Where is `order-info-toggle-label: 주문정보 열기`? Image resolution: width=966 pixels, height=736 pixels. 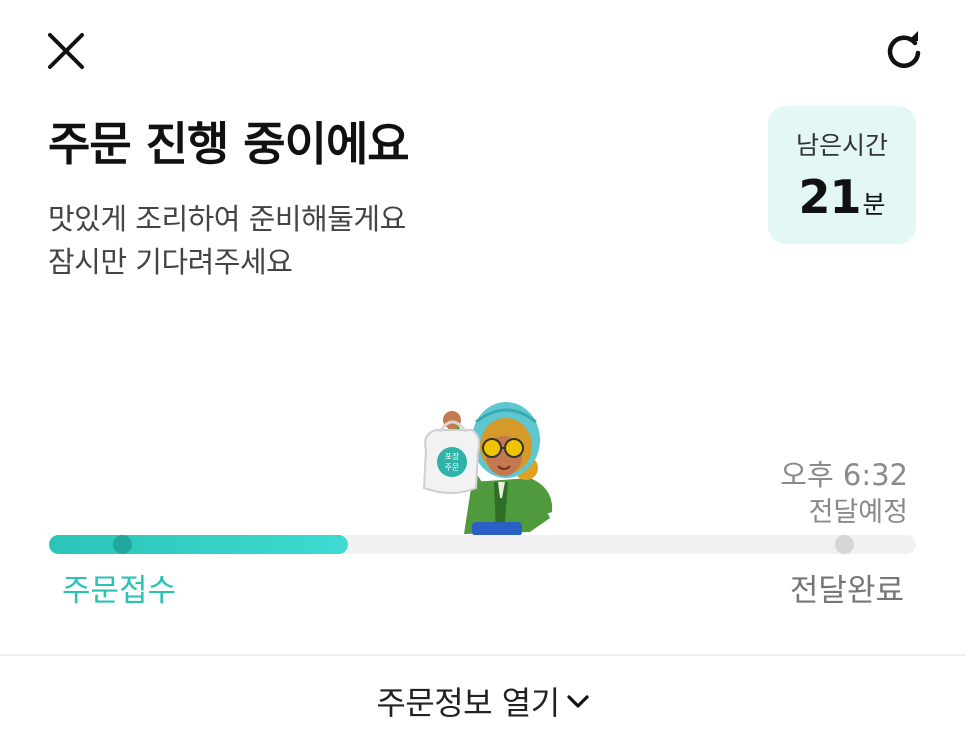 order-info-toggle-label: 주문정보 열기 is located at coordinates (468, 703).